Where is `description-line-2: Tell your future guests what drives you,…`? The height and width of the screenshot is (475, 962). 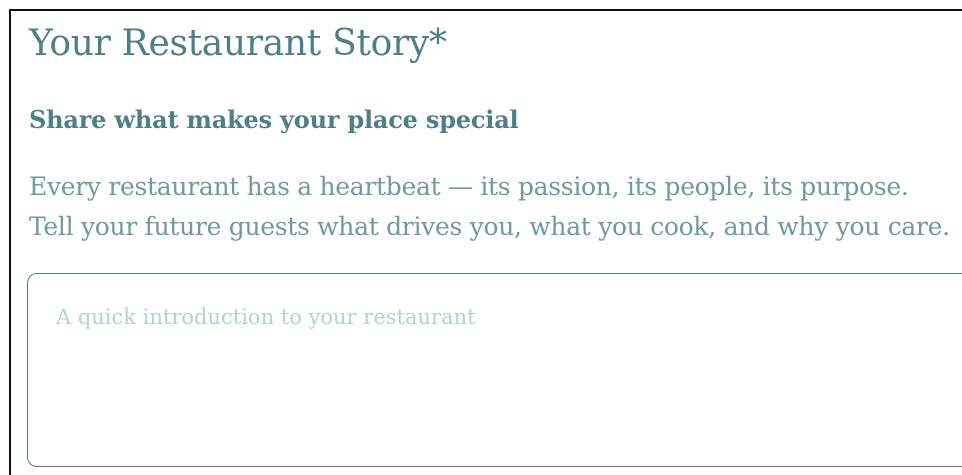 description-line-2: Tell your future guests what drives you,… is located at coordinates (489, 226).